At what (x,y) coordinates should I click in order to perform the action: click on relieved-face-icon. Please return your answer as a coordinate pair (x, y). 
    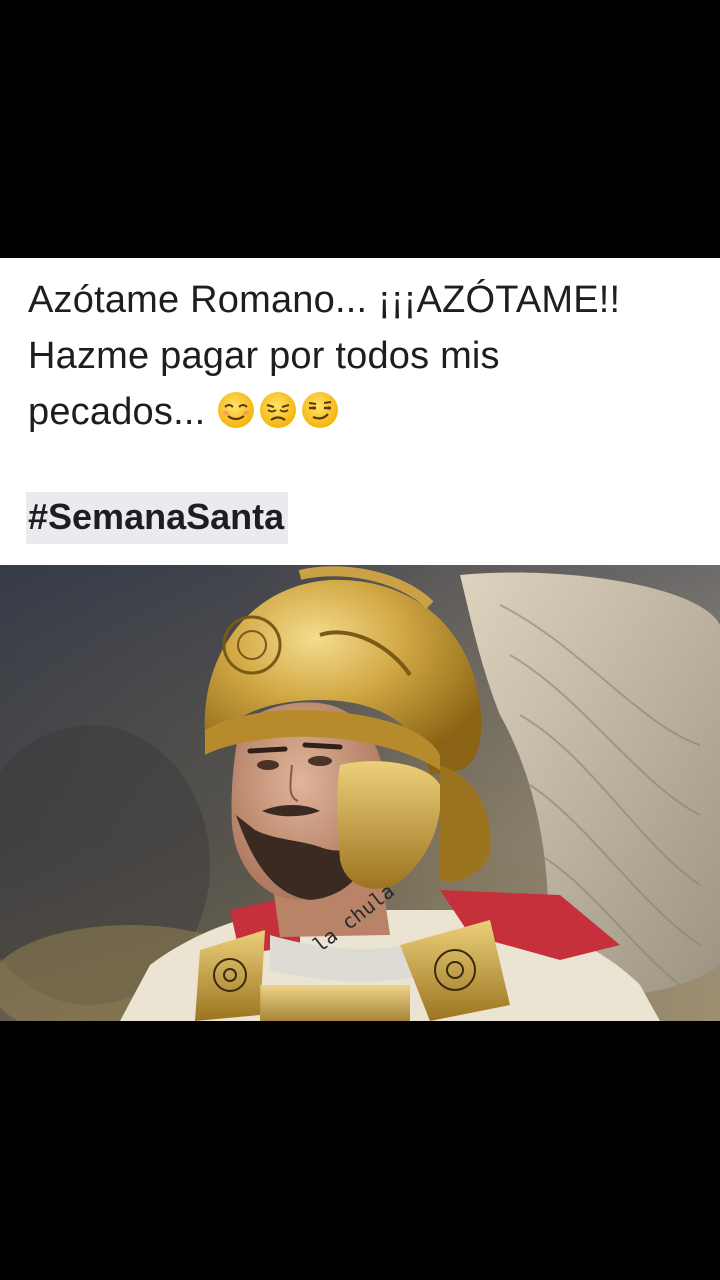
    Looking at the image, I should click on (236, 410).